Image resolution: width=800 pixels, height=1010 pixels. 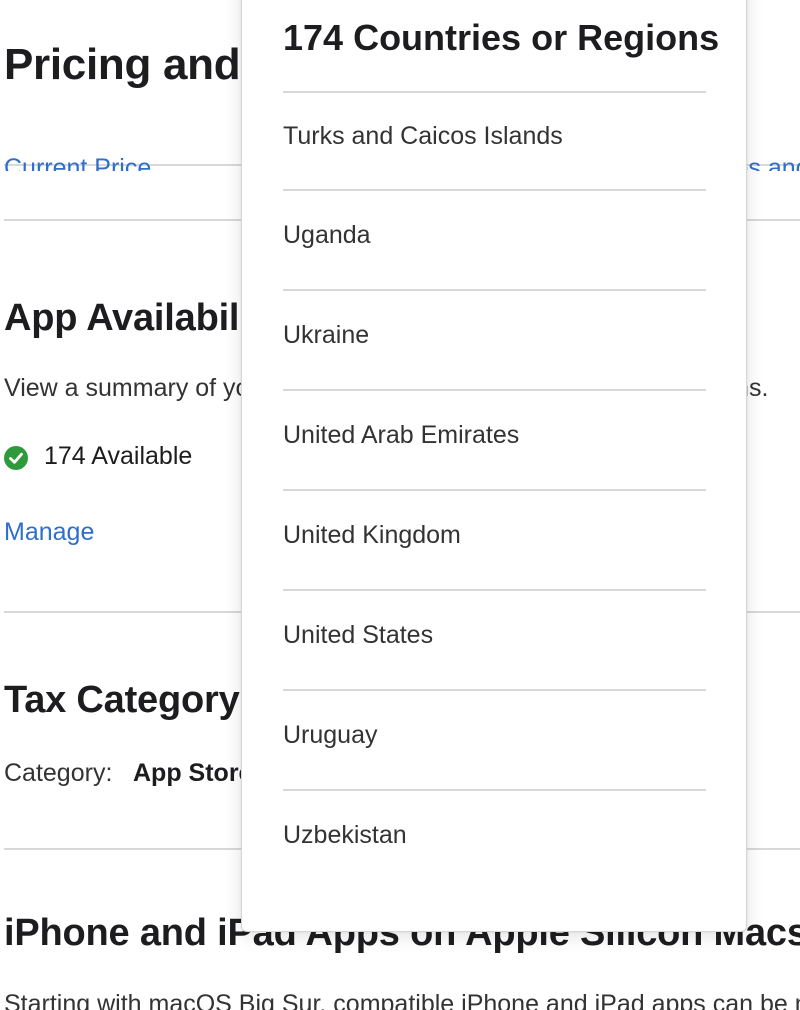 What do you see at coordinates (494, 639) in the screenshot?
I see `list-item: United States` at bounding box center [494, 639].